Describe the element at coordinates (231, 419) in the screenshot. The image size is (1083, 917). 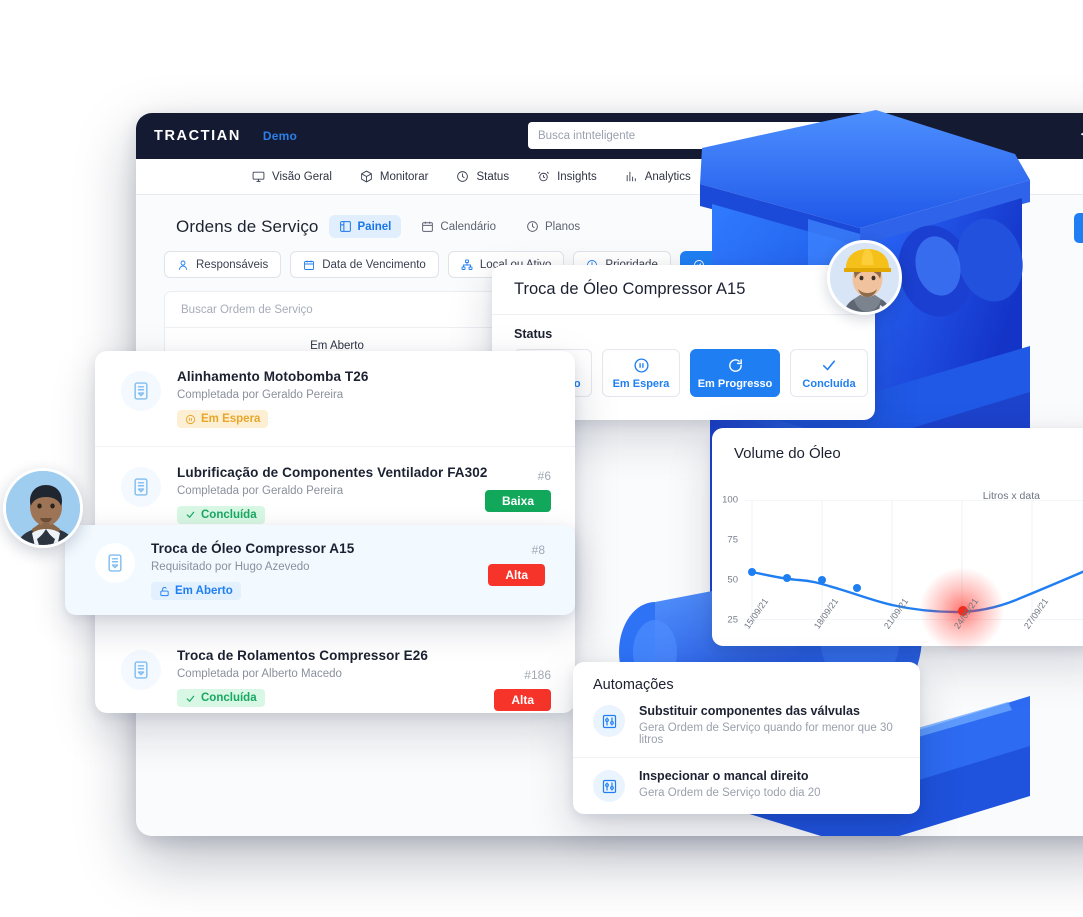
I see `status-badge-label: Em Espera` at that location.